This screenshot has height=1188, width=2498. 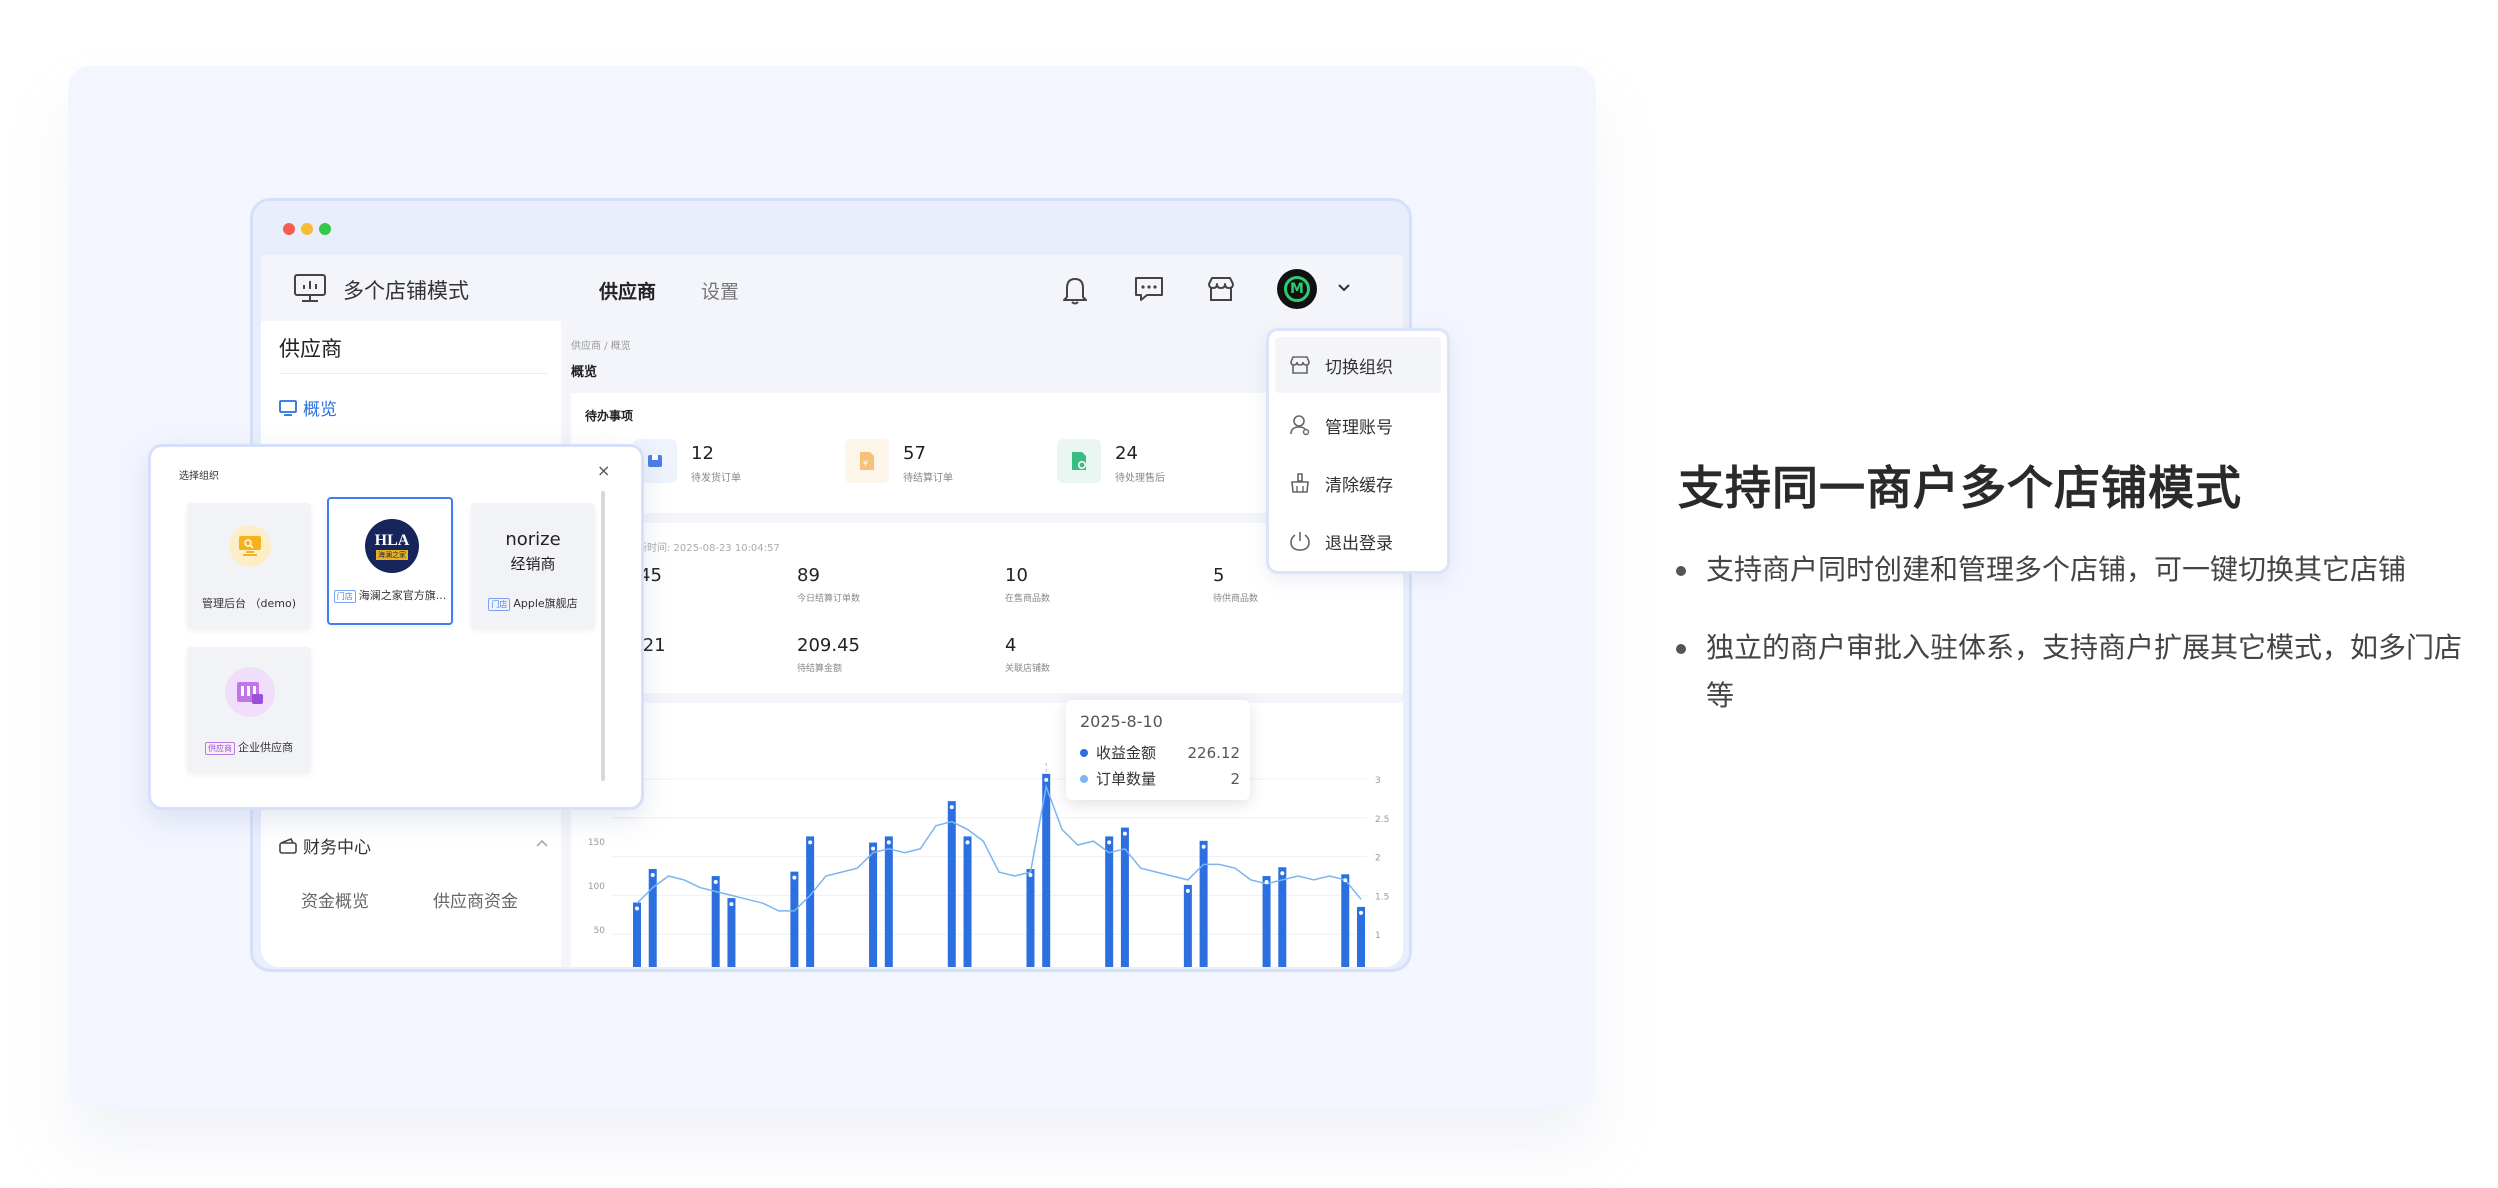 I want to click on avatar: M, so click(x=1297, y=289).